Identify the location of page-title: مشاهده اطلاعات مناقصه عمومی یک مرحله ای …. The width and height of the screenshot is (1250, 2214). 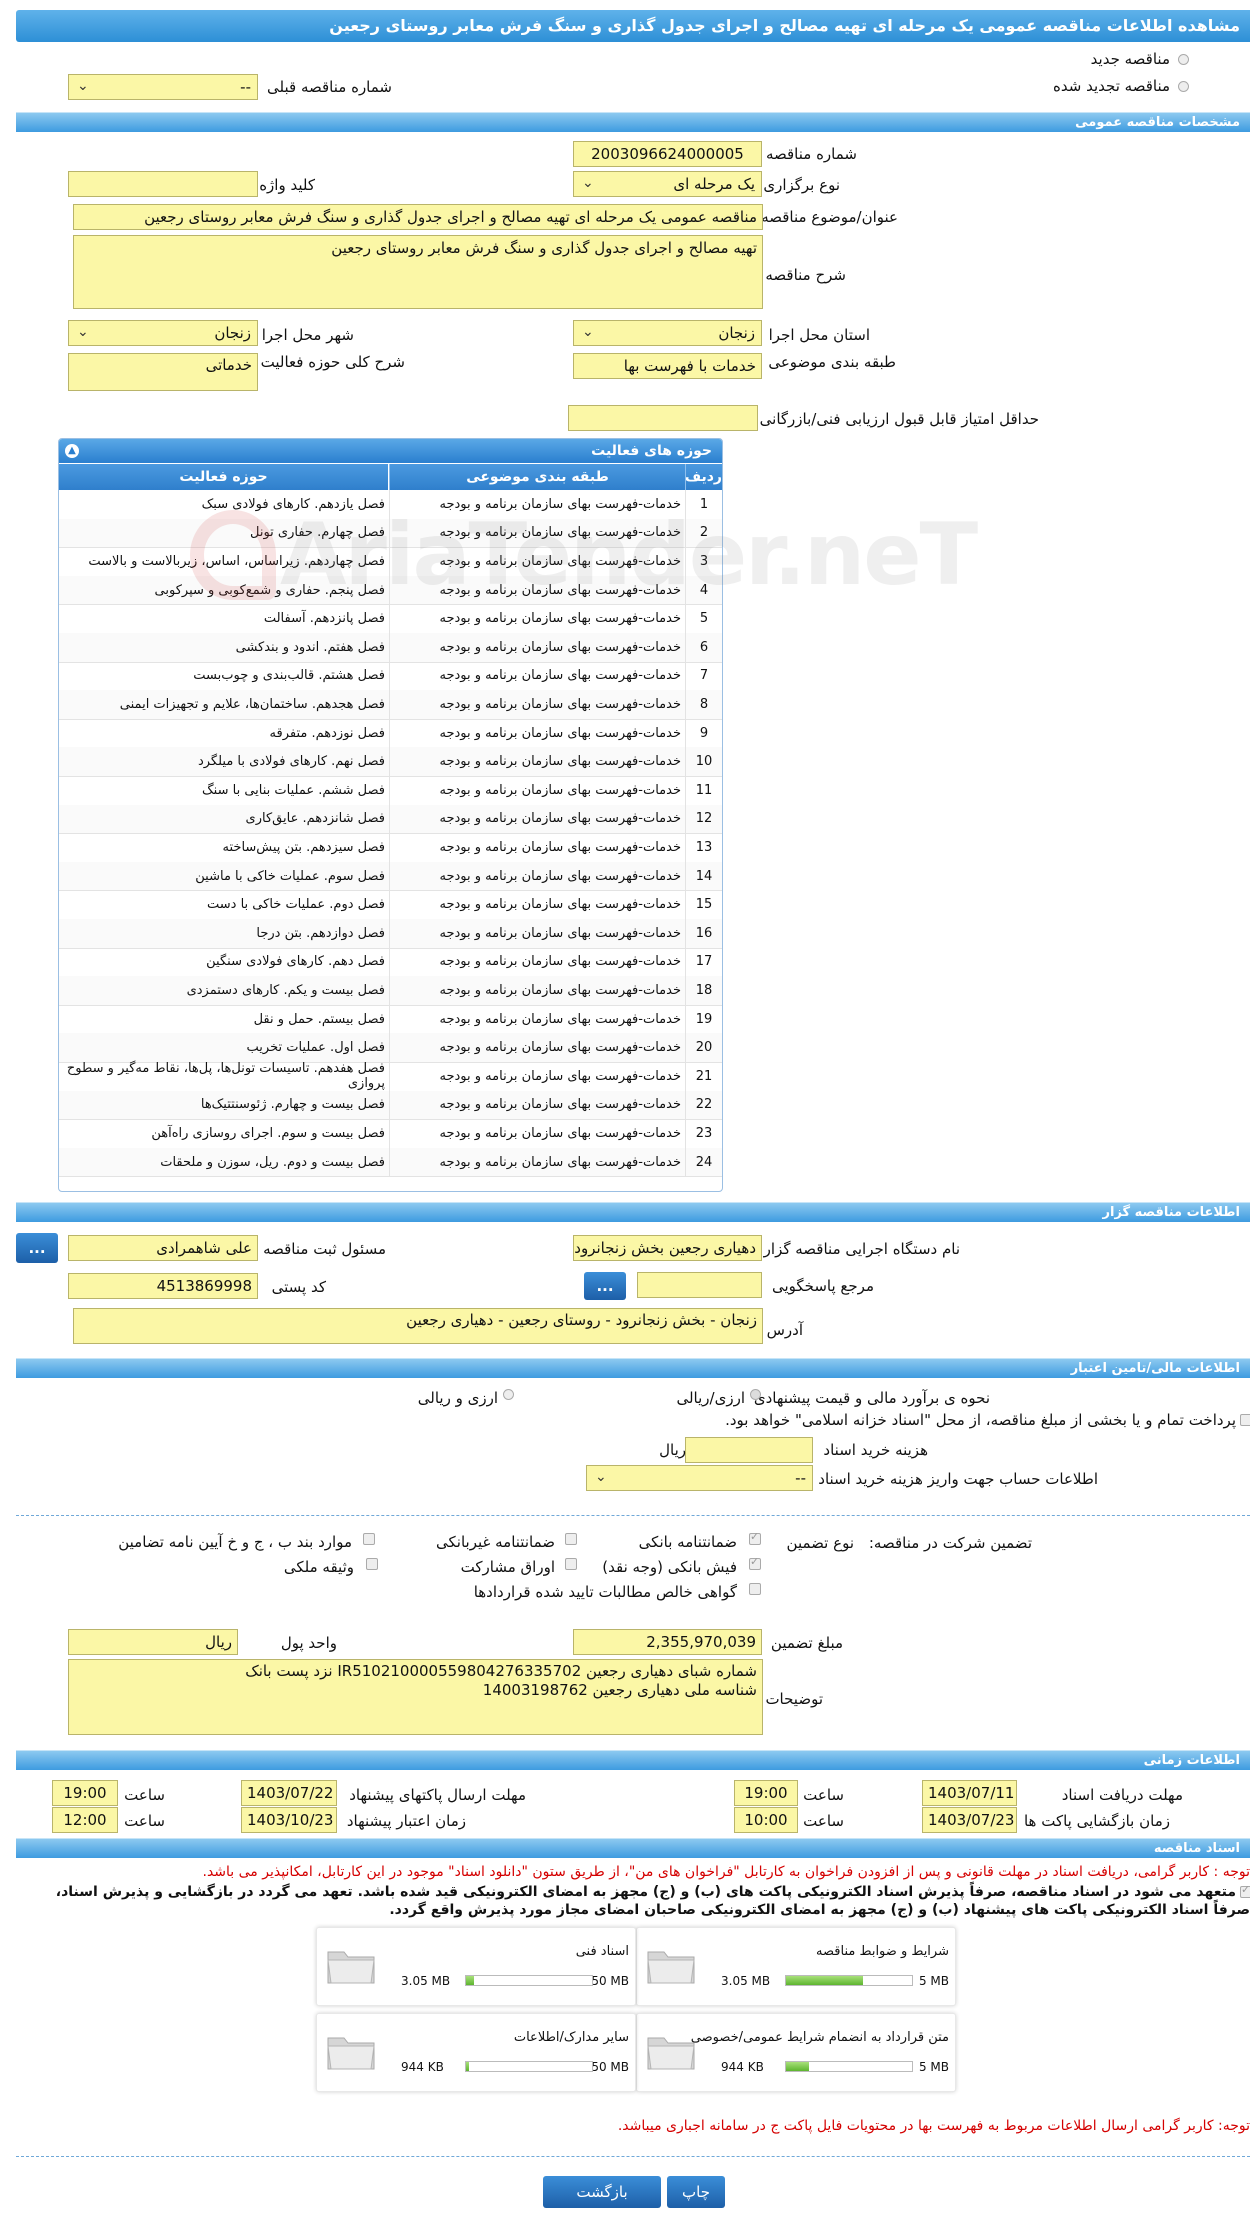
(633, 26).